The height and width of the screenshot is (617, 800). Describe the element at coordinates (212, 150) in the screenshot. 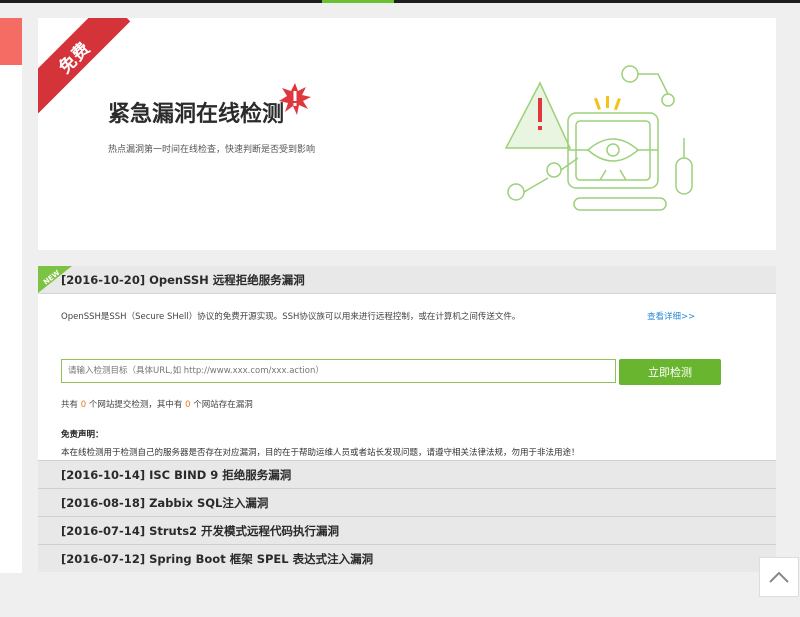

I see `hero-subtitle: 热点漏洞第一时间在线检查，快速判断是否受到影响` at that location.